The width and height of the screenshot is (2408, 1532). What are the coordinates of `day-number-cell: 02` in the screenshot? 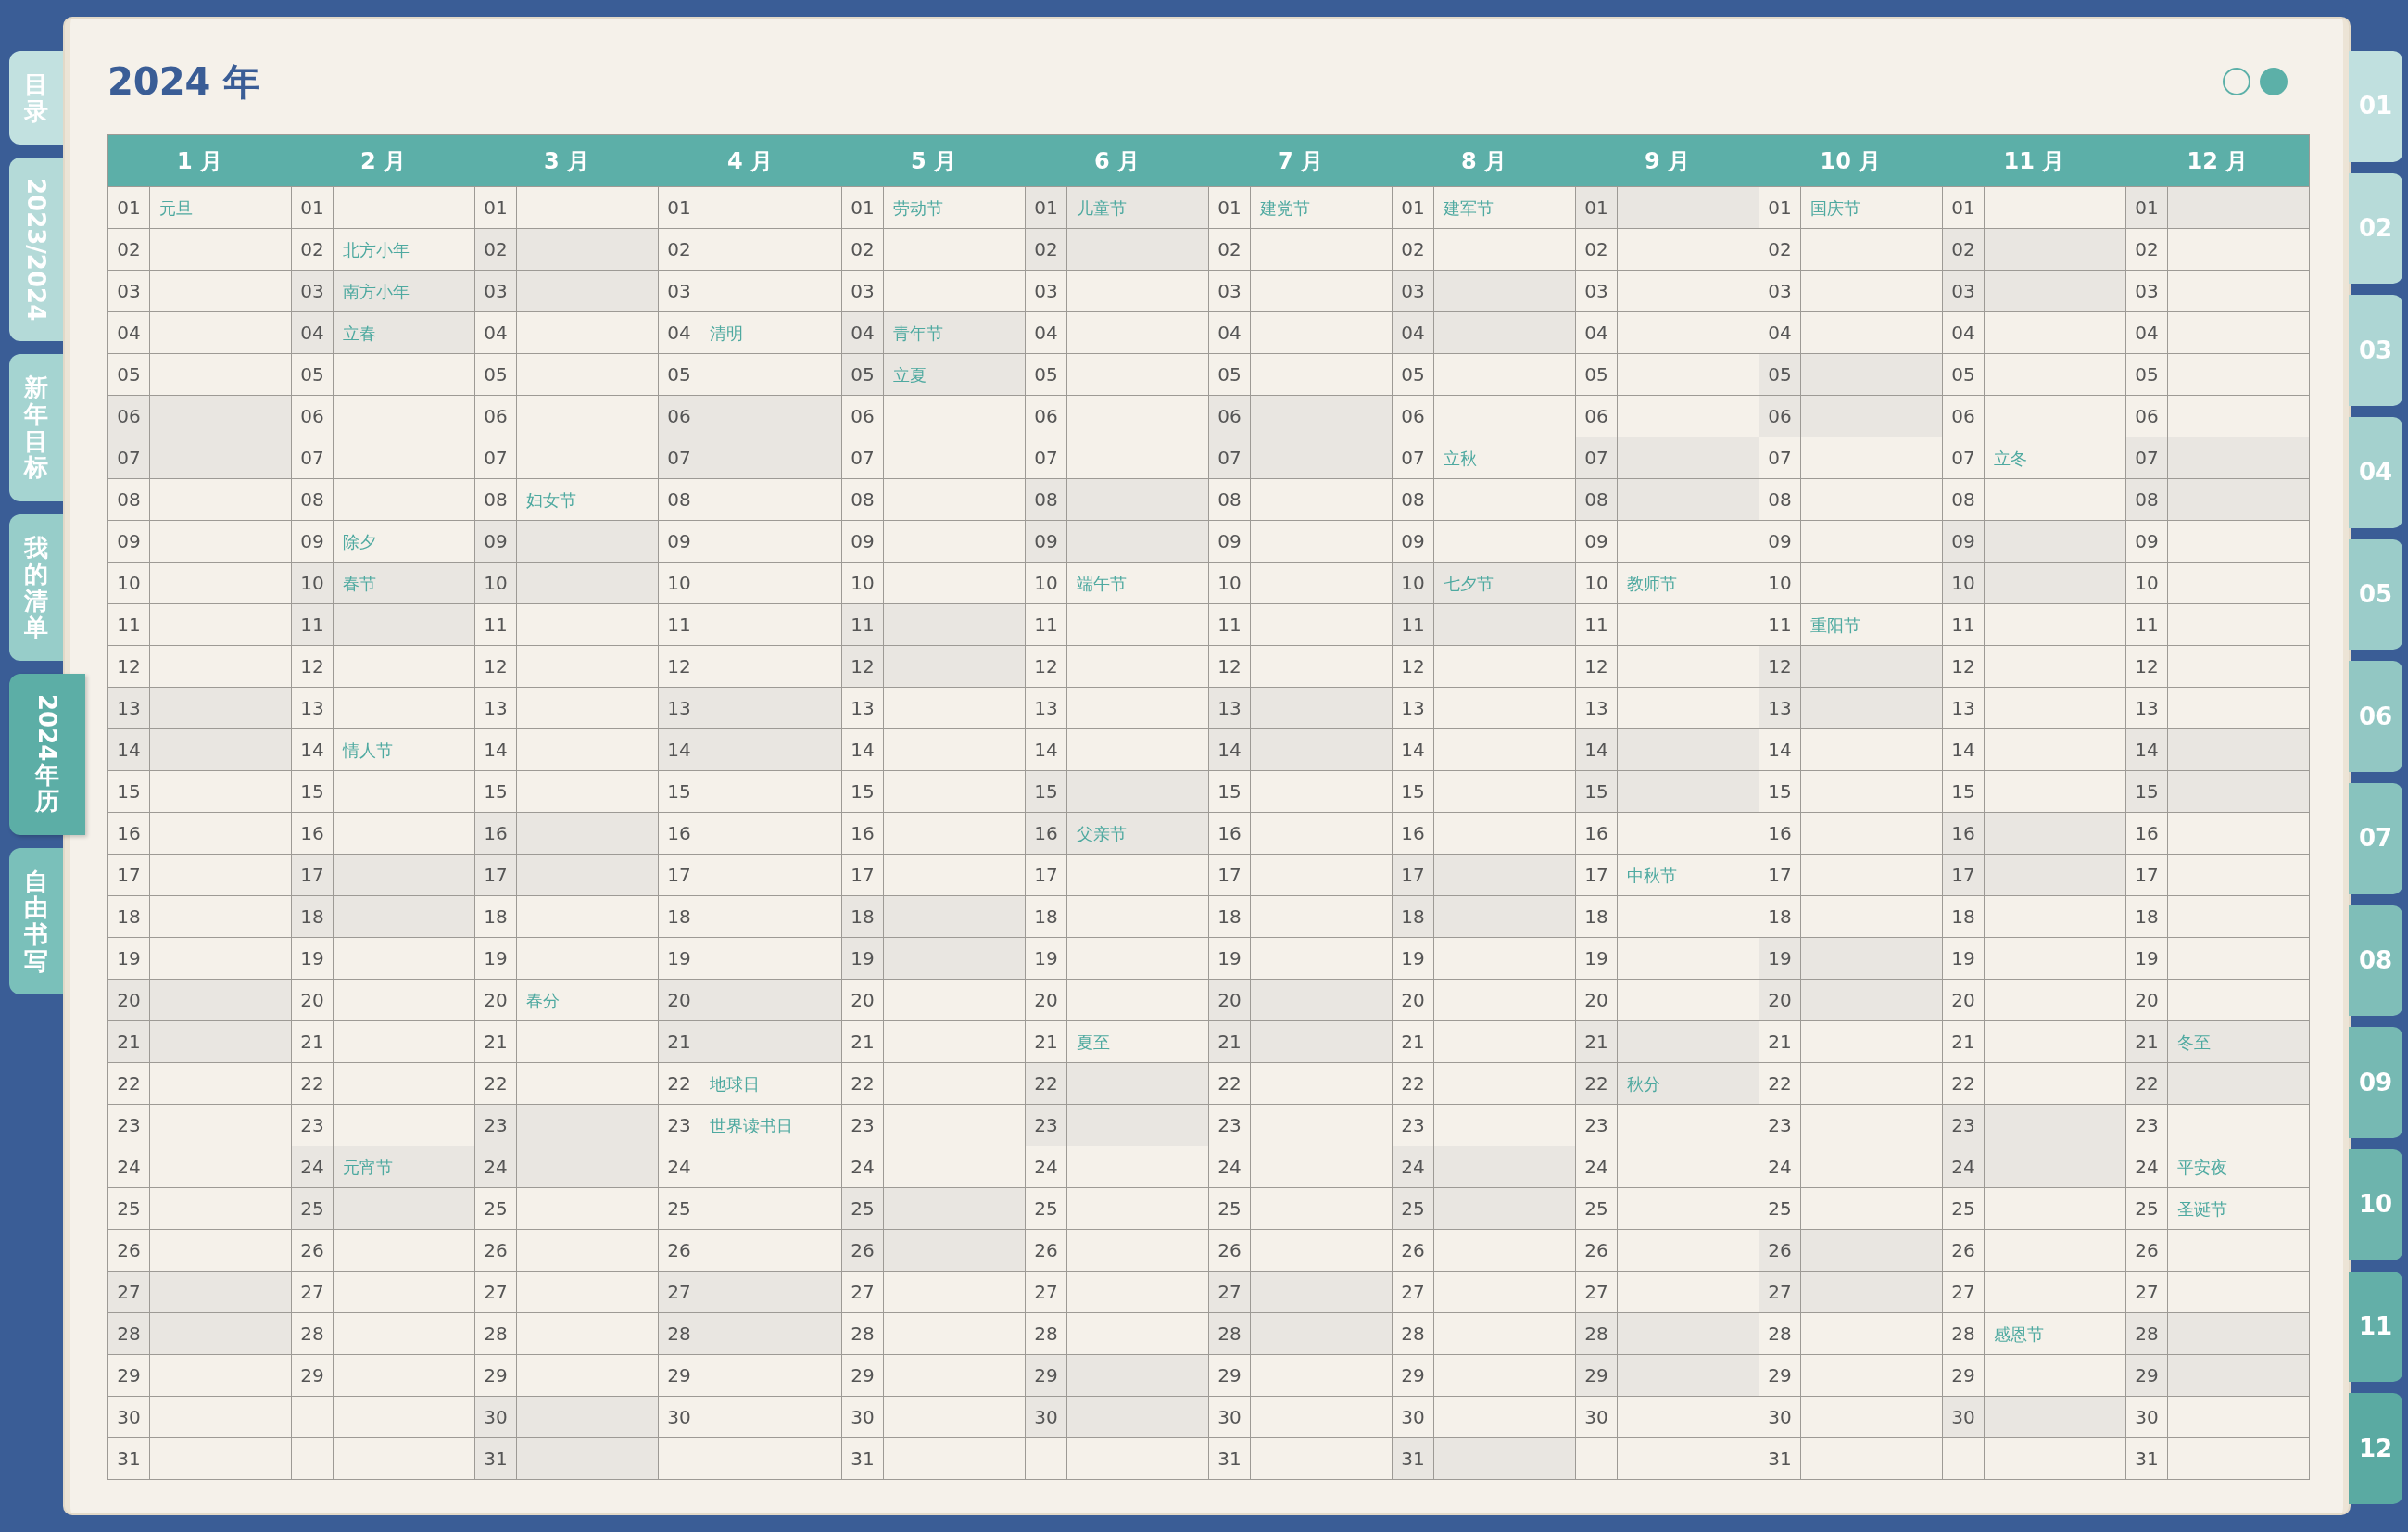 It's located at (495, 249).